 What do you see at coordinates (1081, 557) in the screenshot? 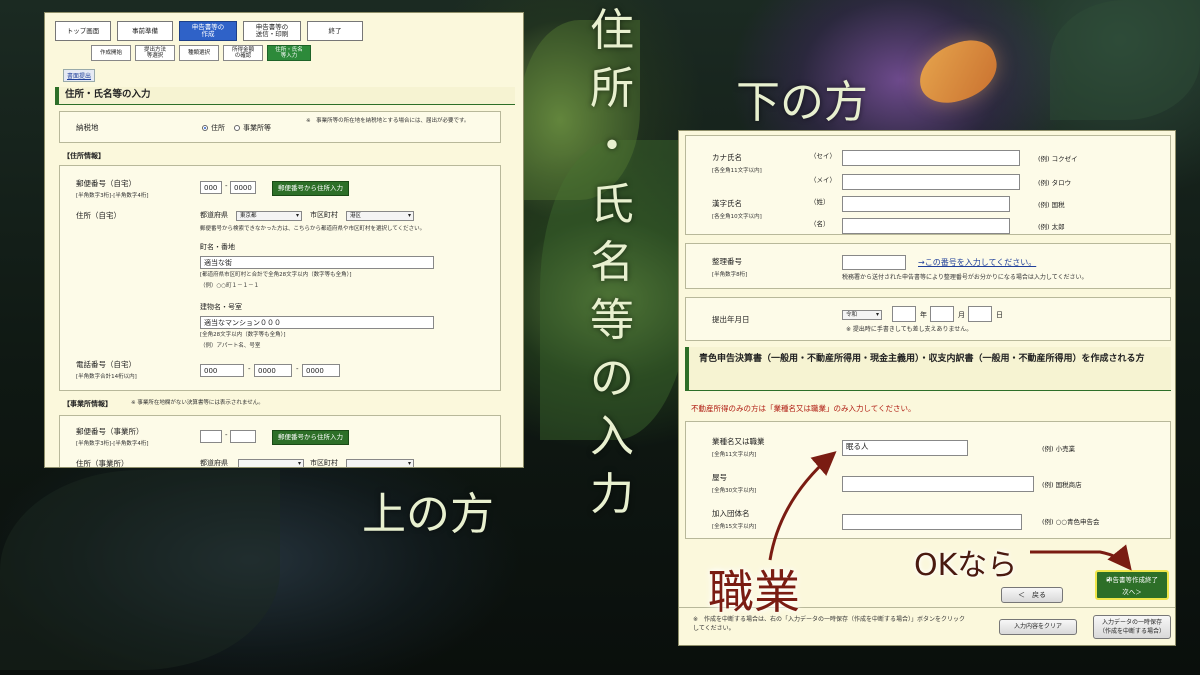
I see `ok-arrow` at bounding box center [1081, 557].